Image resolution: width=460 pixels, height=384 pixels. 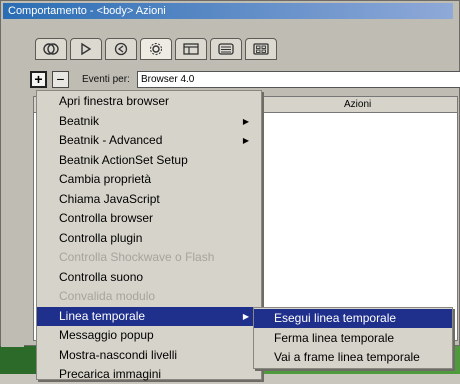 What do you see at coordinates (353, 357) in the screenshot?
I see `submenu-item: Vai a frame linea temporale` at bounding box center [353, 357].